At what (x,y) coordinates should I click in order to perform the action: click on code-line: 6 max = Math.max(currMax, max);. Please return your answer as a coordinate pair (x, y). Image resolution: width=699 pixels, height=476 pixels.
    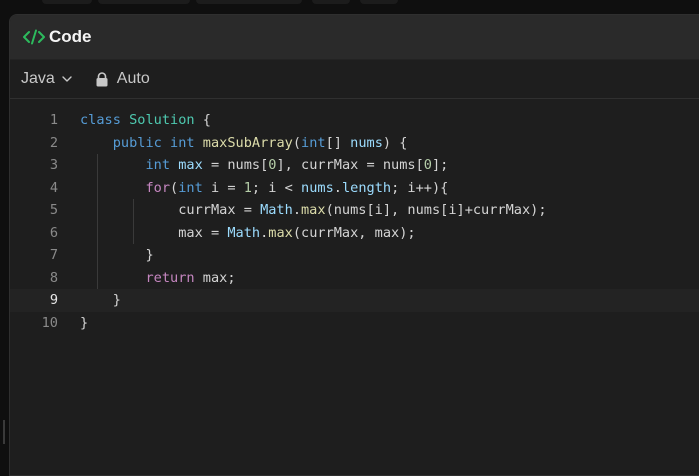
    Looking at the image, I should click on (354, 232).